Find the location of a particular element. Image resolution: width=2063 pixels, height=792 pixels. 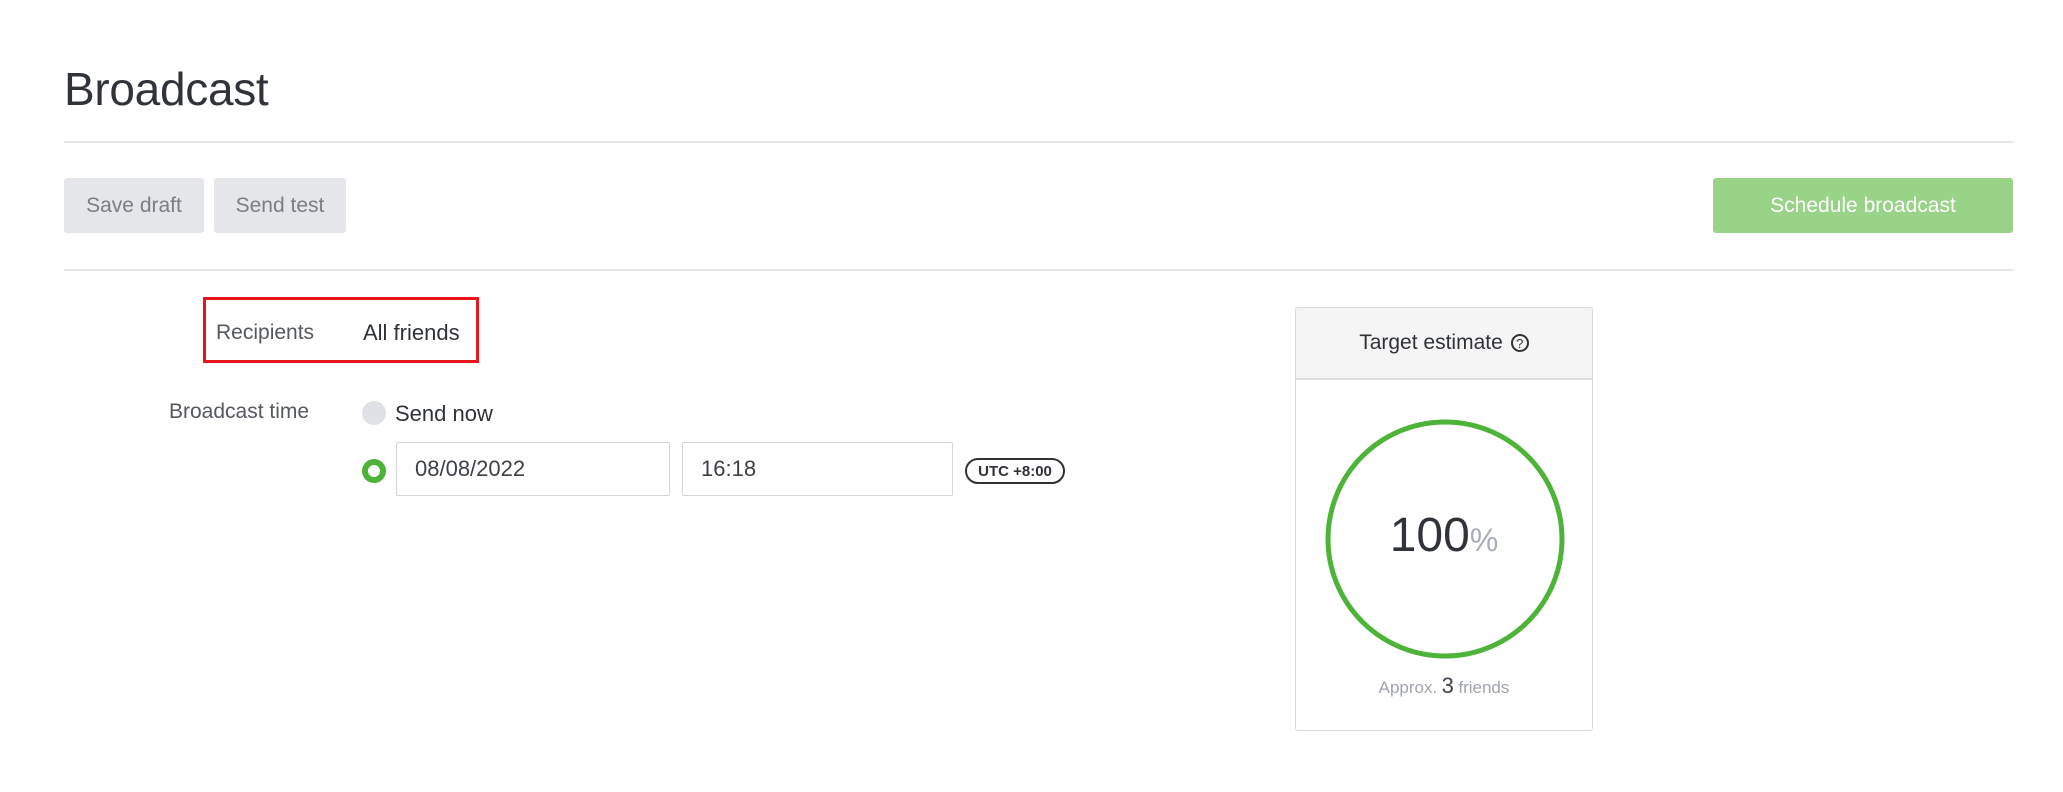

schedule-broadcast-button: Schedule broadcast is located at coordinates (1863, 205).